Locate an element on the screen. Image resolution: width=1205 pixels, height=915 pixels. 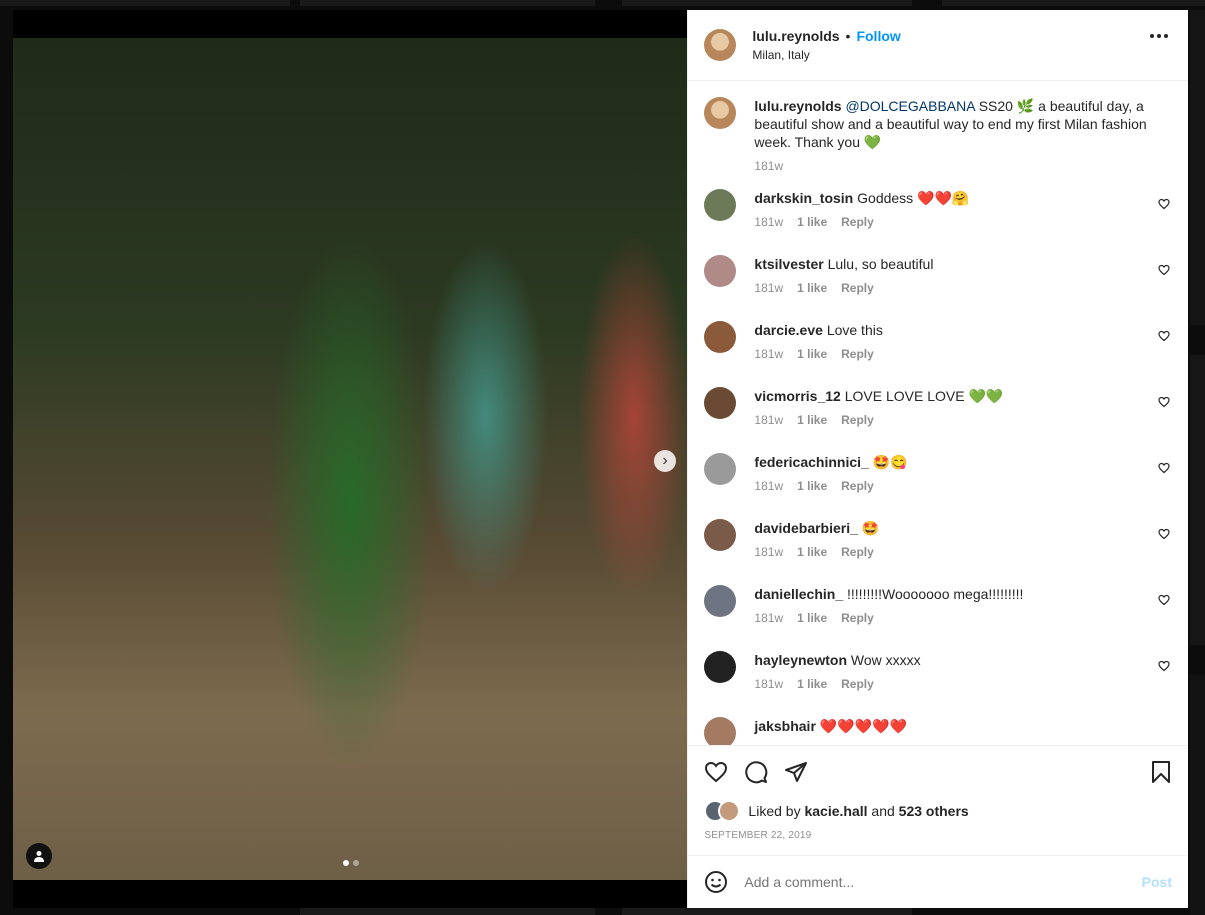
commenter-username: vicmorris_12 is located at coordinates (797, 396).